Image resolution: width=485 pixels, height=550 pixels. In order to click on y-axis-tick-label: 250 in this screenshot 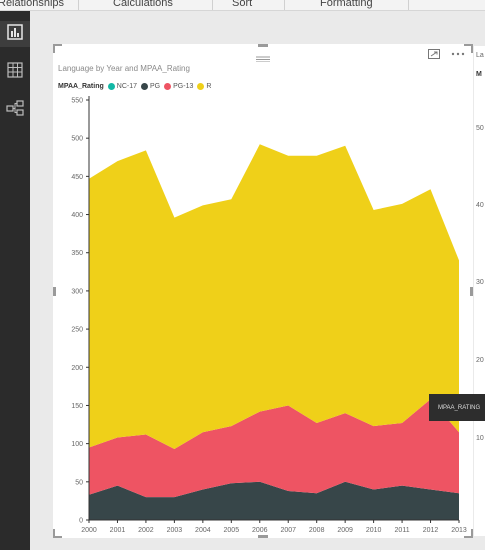, I will do `click(77, 330)`.